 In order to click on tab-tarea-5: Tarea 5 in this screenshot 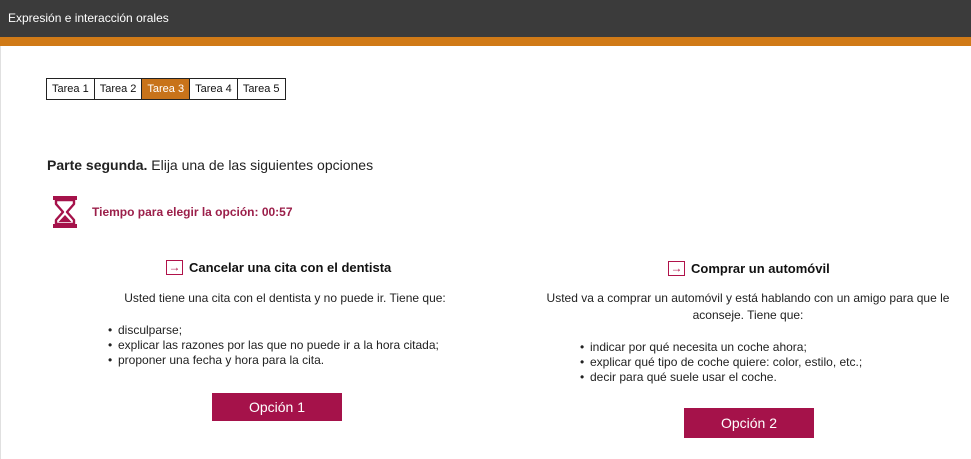, I will do `click(261, 89)`.